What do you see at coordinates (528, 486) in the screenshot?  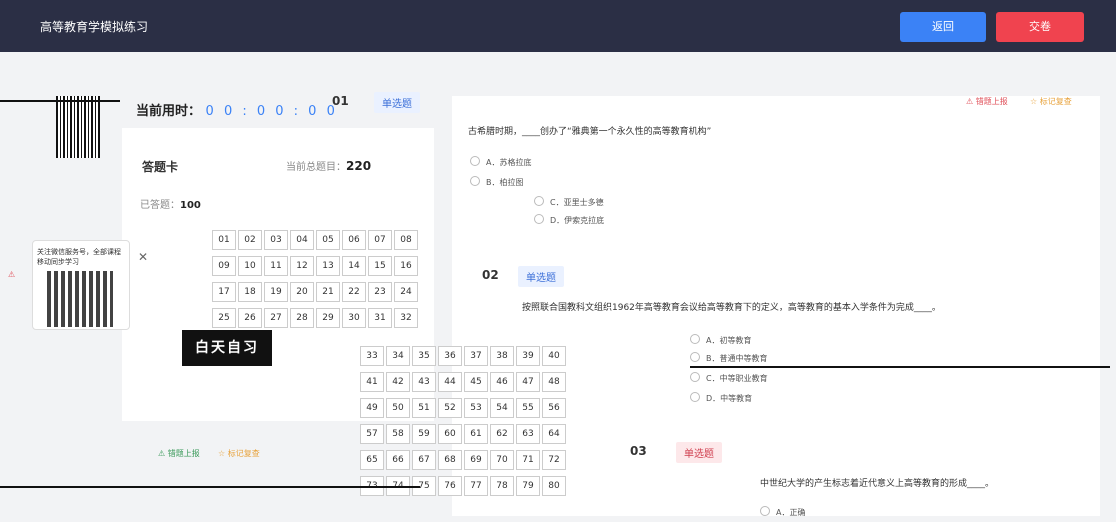 I see `answer-cell: 79` at bounding box center [528, 486].